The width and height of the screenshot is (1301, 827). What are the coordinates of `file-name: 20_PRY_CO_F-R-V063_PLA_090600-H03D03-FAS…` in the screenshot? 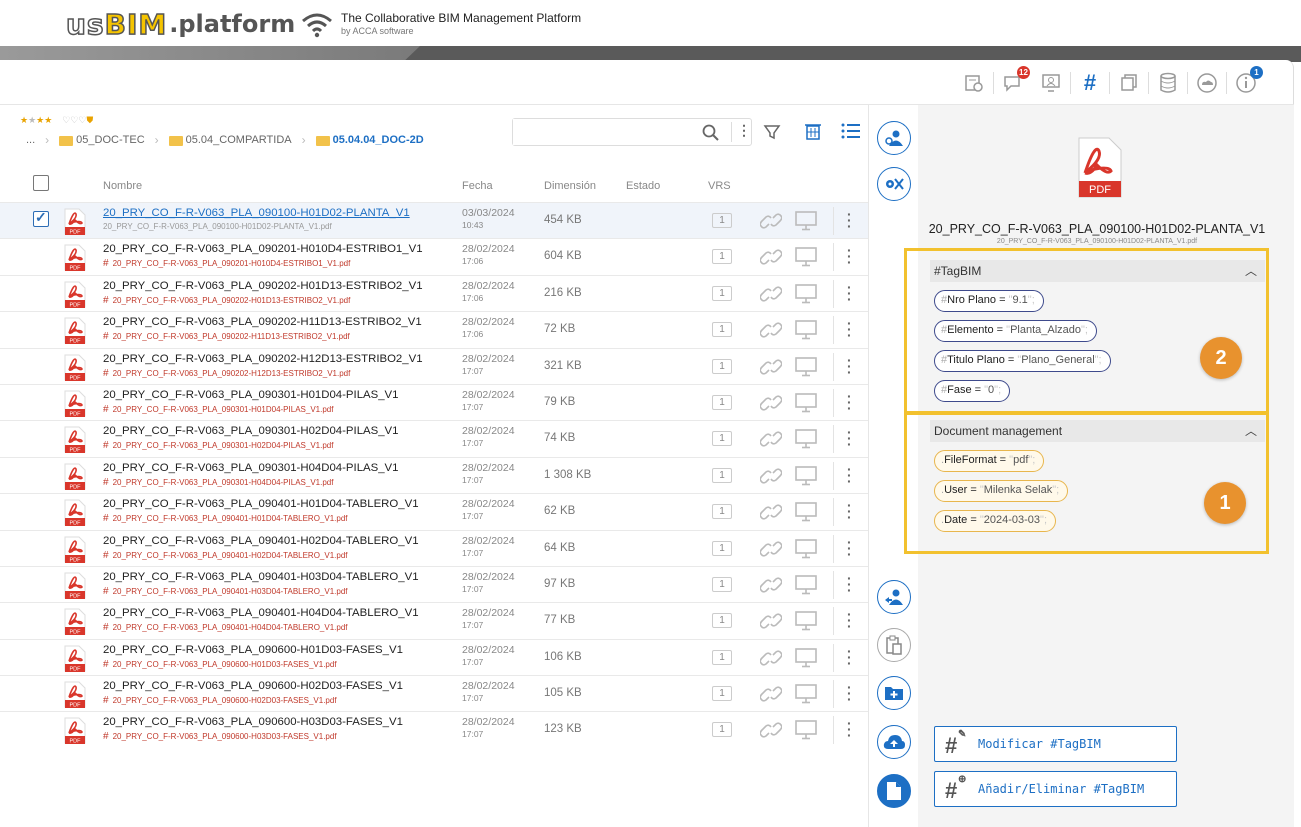 It's located at (253, 722).